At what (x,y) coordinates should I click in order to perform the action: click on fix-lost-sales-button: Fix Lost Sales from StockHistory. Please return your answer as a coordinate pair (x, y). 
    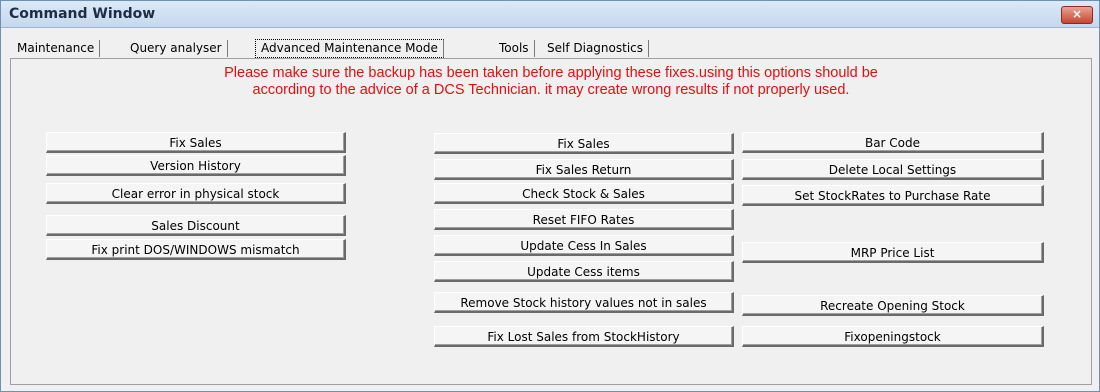
    Looking at the image, I should click on (584, 336).